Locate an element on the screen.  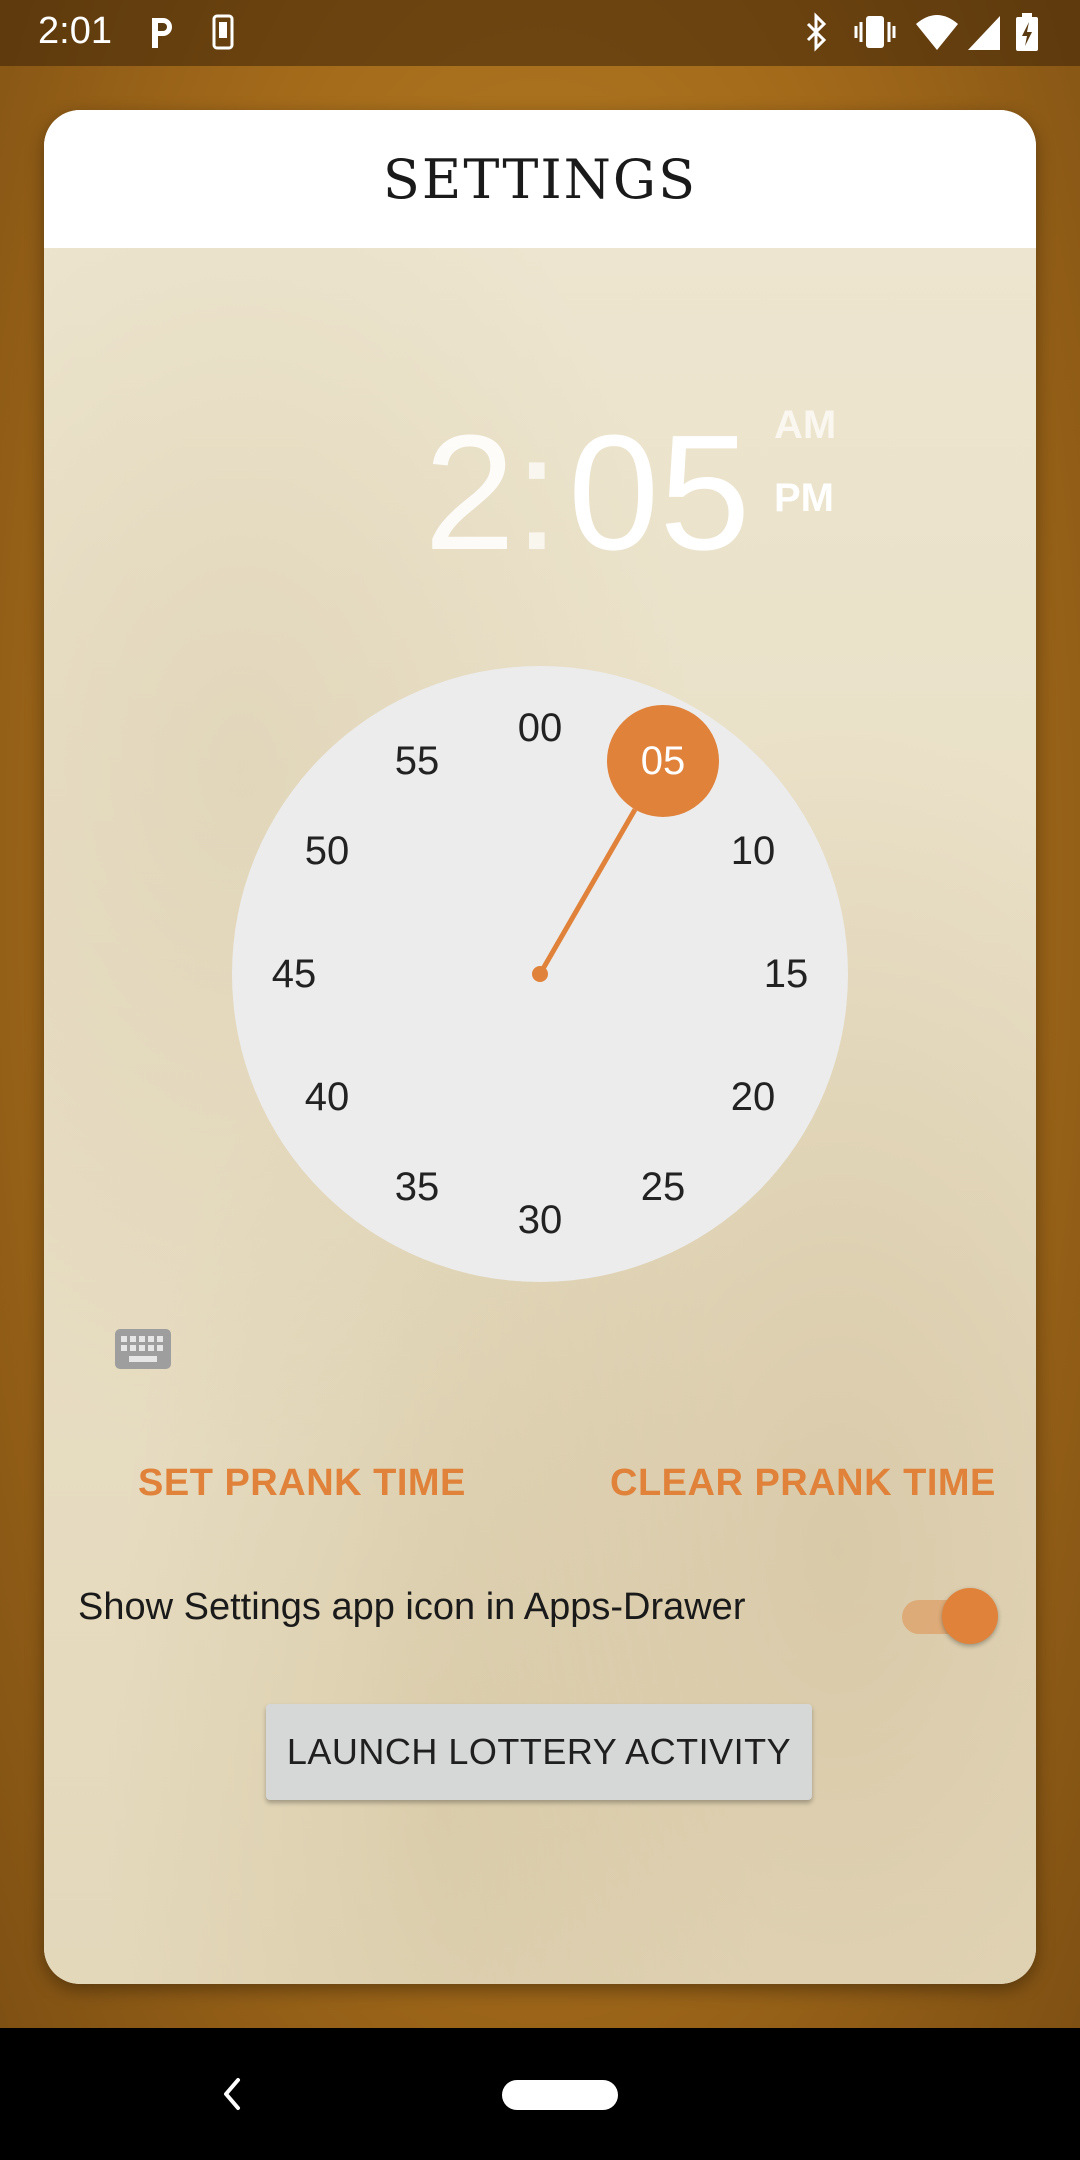
keyboard-icon is located at coordinates (143, 1351).